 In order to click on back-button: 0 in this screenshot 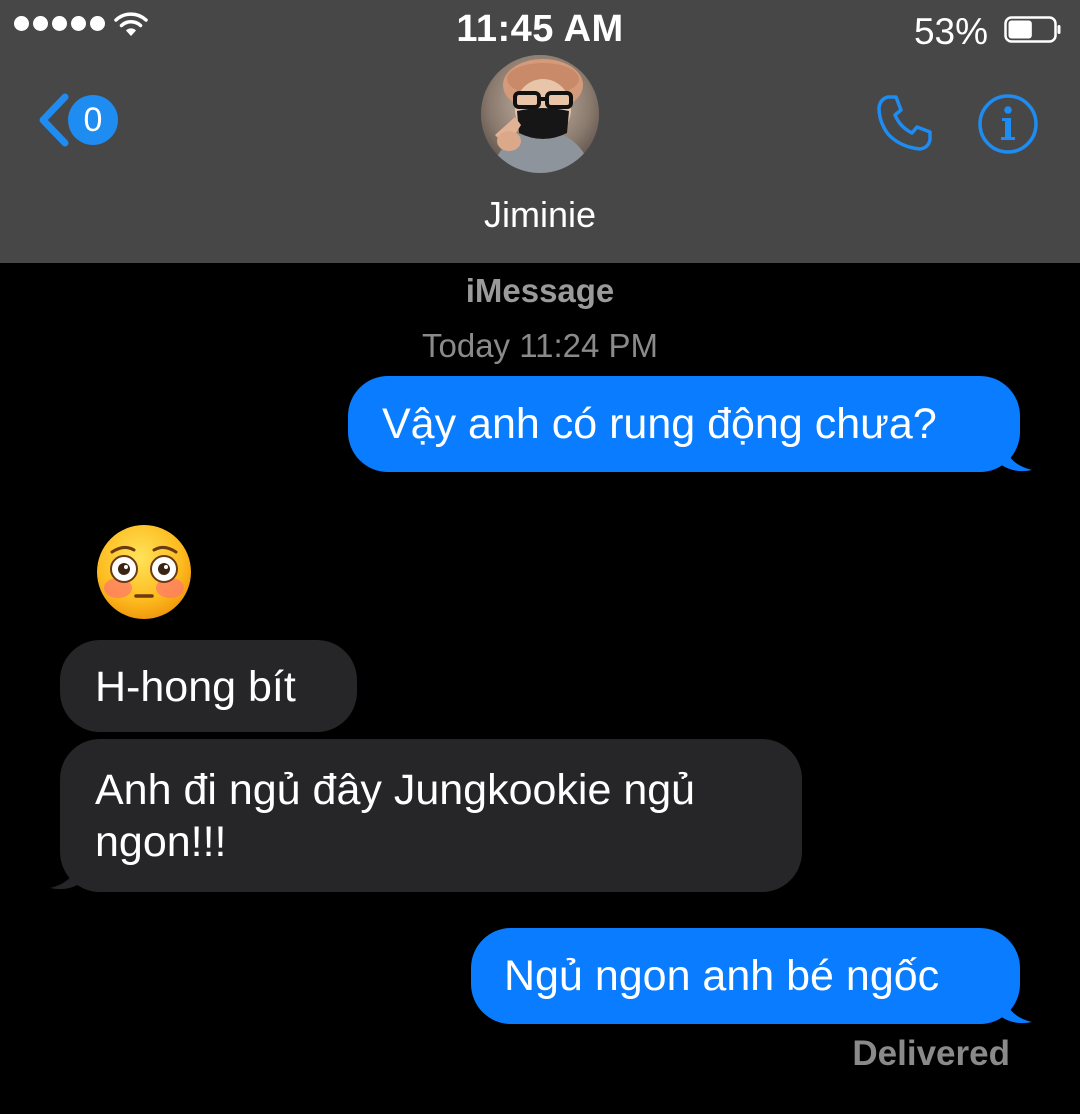, I will do `click(77, 120)`.